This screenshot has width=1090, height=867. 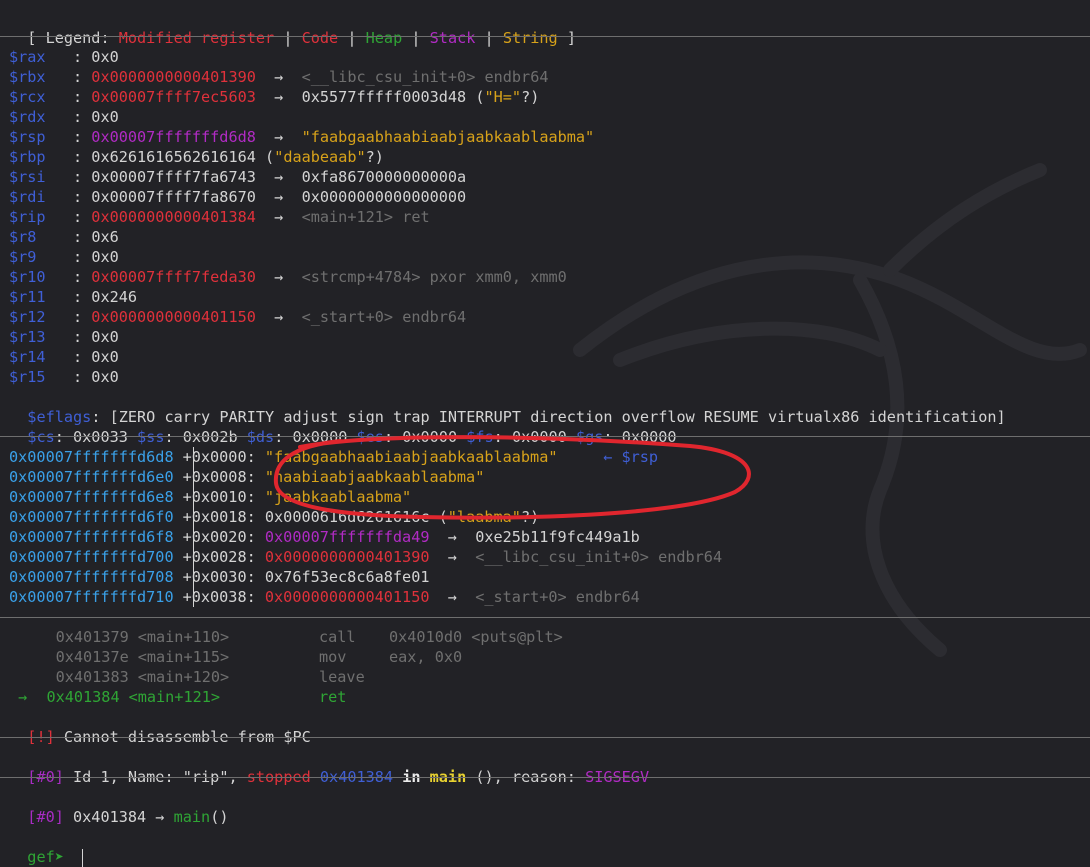 What do you see at coordinates (73, 38) in the screenshot?
I see `legend-prefix: [ Legend:` at bounding box center [73, 38].